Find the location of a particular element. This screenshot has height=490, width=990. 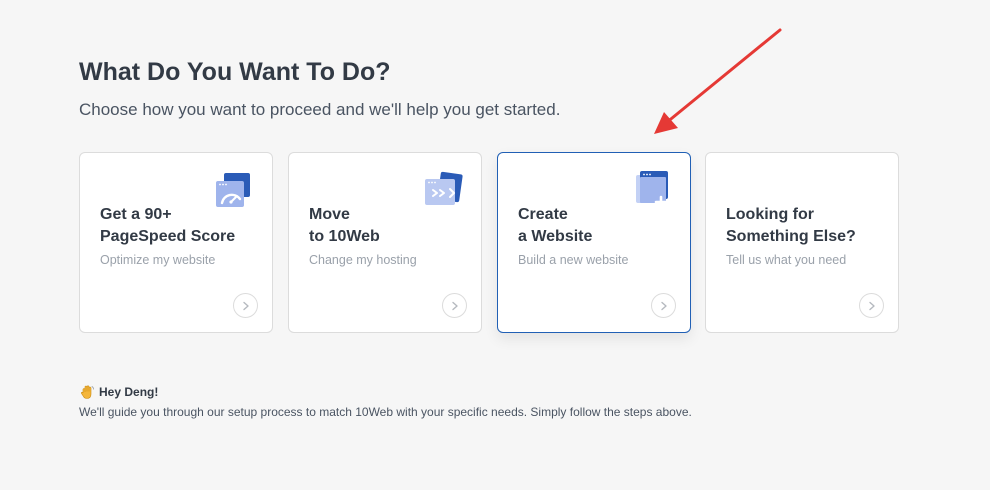

annotation-arrow-icon is located at coordinates (718, 81).